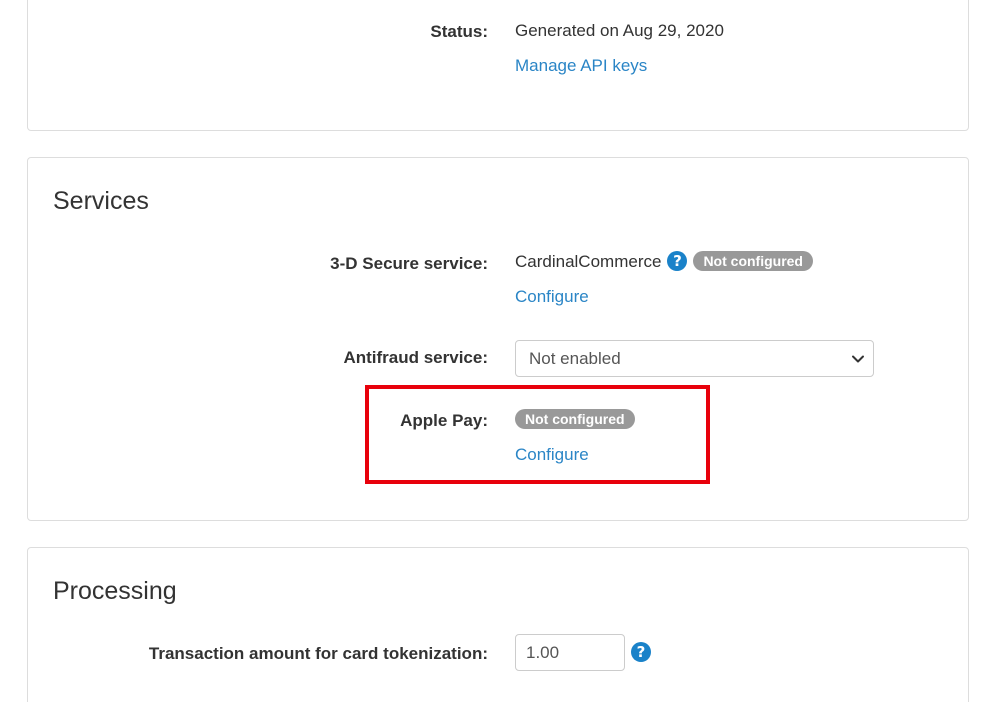 This screenshot has width=995, height=702. What do you see at coordinates (858, 359) in the screenshot?
I see `chevron-down-icon` at bounding box center [858, 359].